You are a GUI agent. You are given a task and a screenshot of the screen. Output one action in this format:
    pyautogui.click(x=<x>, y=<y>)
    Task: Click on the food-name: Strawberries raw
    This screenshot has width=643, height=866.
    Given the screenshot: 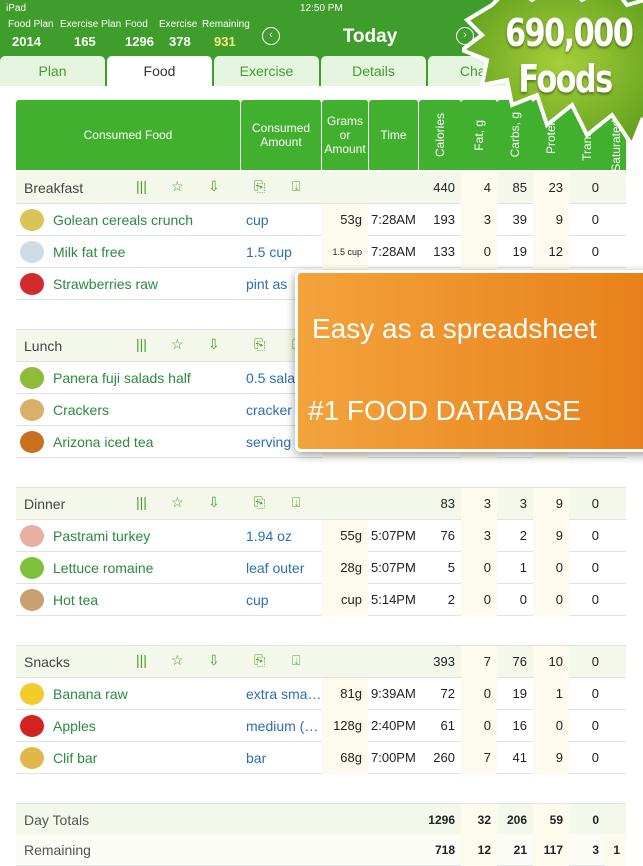 What is the action you would take?
    pyautogui.click(x=146, y=284)
    